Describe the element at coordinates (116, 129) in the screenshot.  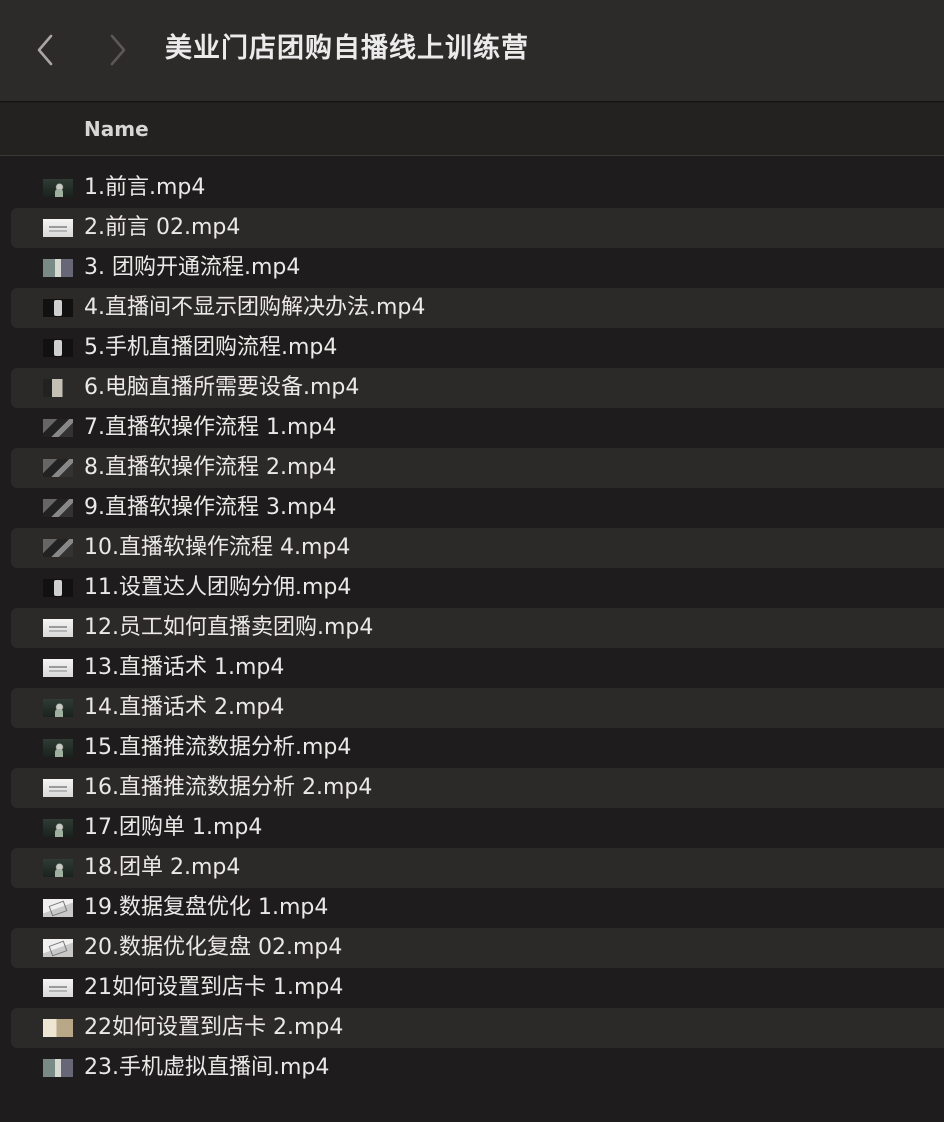
I see `column-header-name: Name` at that location.